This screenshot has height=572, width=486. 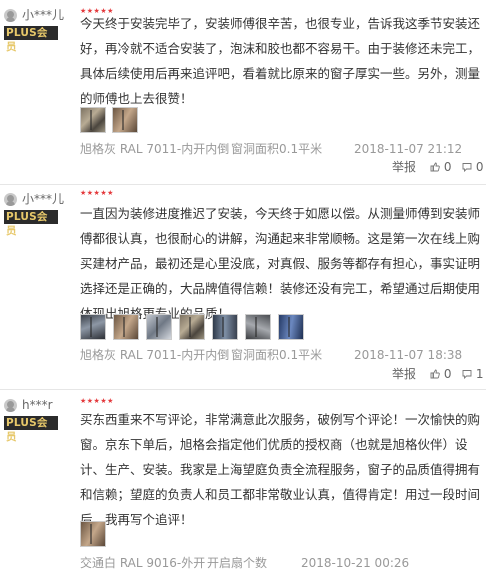 I want to click on reply-button: 1, so click(x=472, y=374).